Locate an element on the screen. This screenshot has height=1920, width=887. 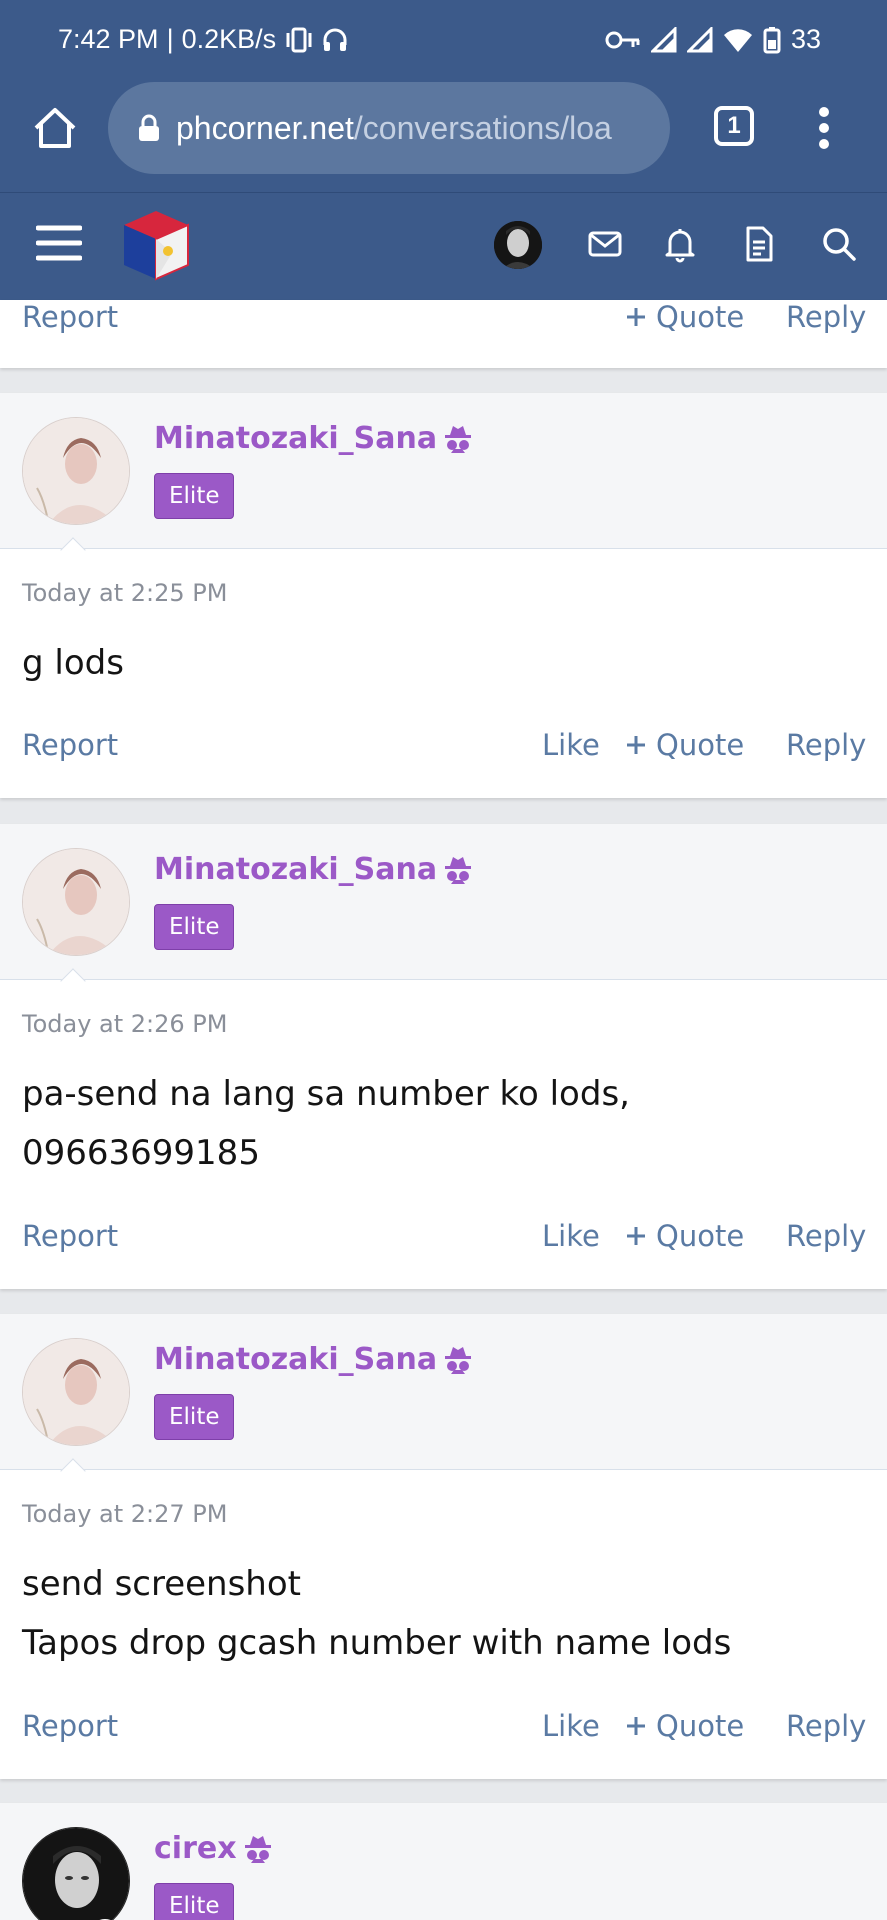
username-text: cirex is located at coordinates (195, 1848).